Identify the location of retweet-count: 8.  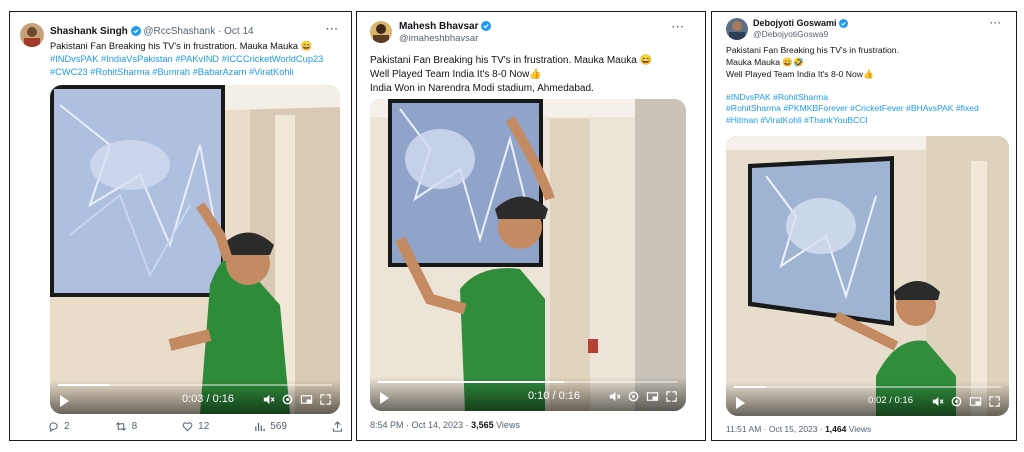
(134, 426).